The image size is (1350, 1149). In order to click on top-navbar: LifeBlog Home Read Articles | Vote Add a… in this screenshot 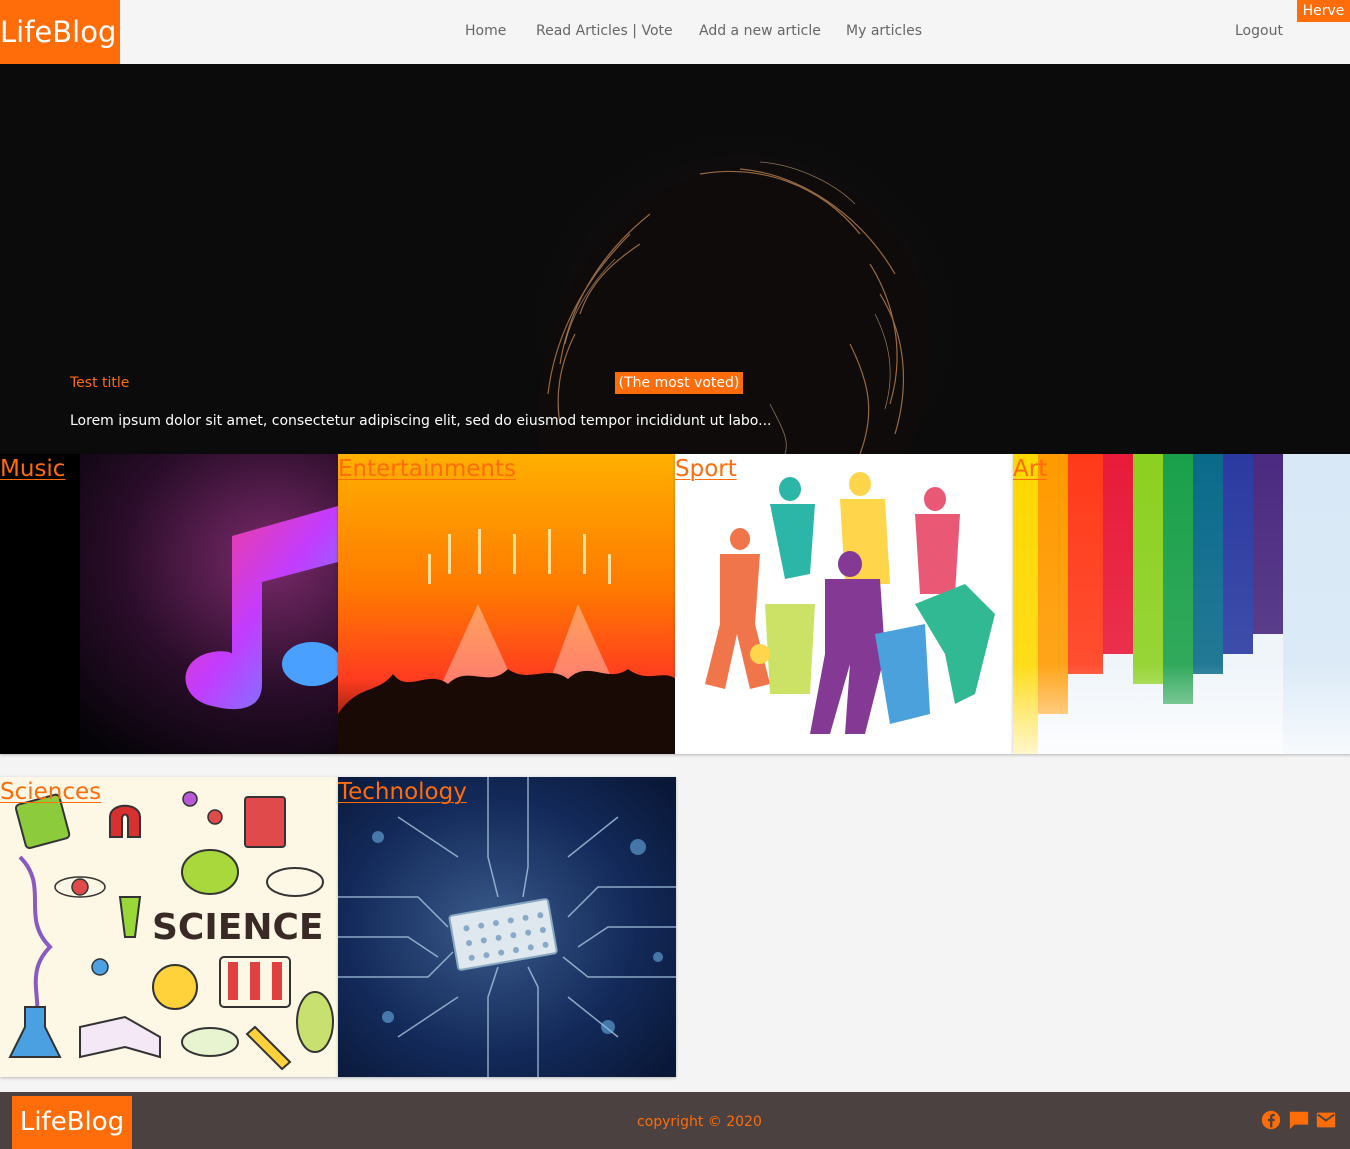, I will do `click(675, 32)`.